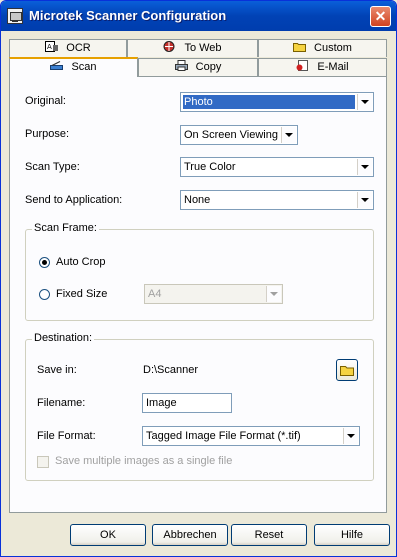 The height and width of the screenshot is (557, 397). What do you see at coordinates (169, 46) in the screenshot?
I see `globe-icon` at bounding box center [169, 46].